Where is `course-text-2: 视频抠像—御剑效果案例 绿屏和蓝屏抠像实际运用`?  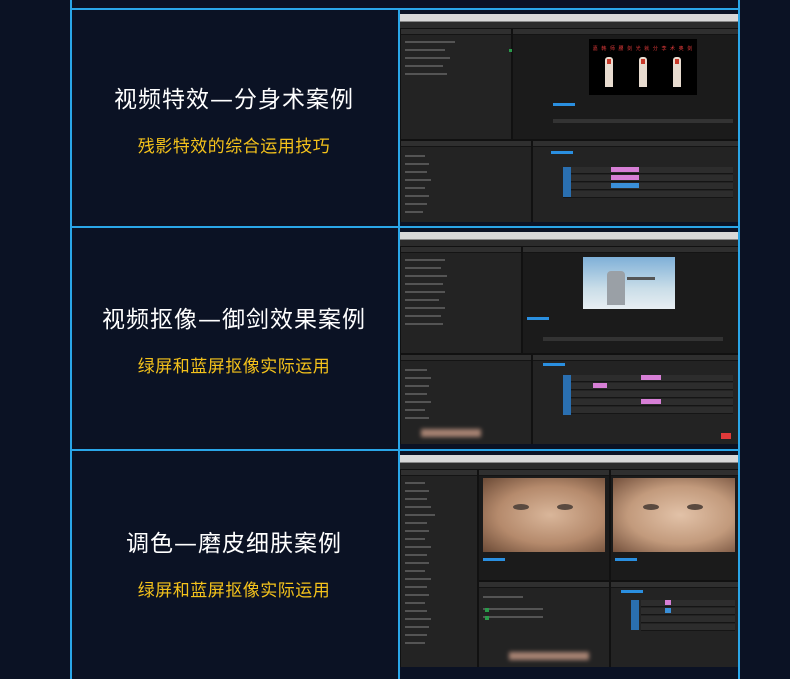 course-text-2: 视频抠像—御剑效果案例 绿屏和蓝屏抠像实际运用 is located at coordinates (234, 338).